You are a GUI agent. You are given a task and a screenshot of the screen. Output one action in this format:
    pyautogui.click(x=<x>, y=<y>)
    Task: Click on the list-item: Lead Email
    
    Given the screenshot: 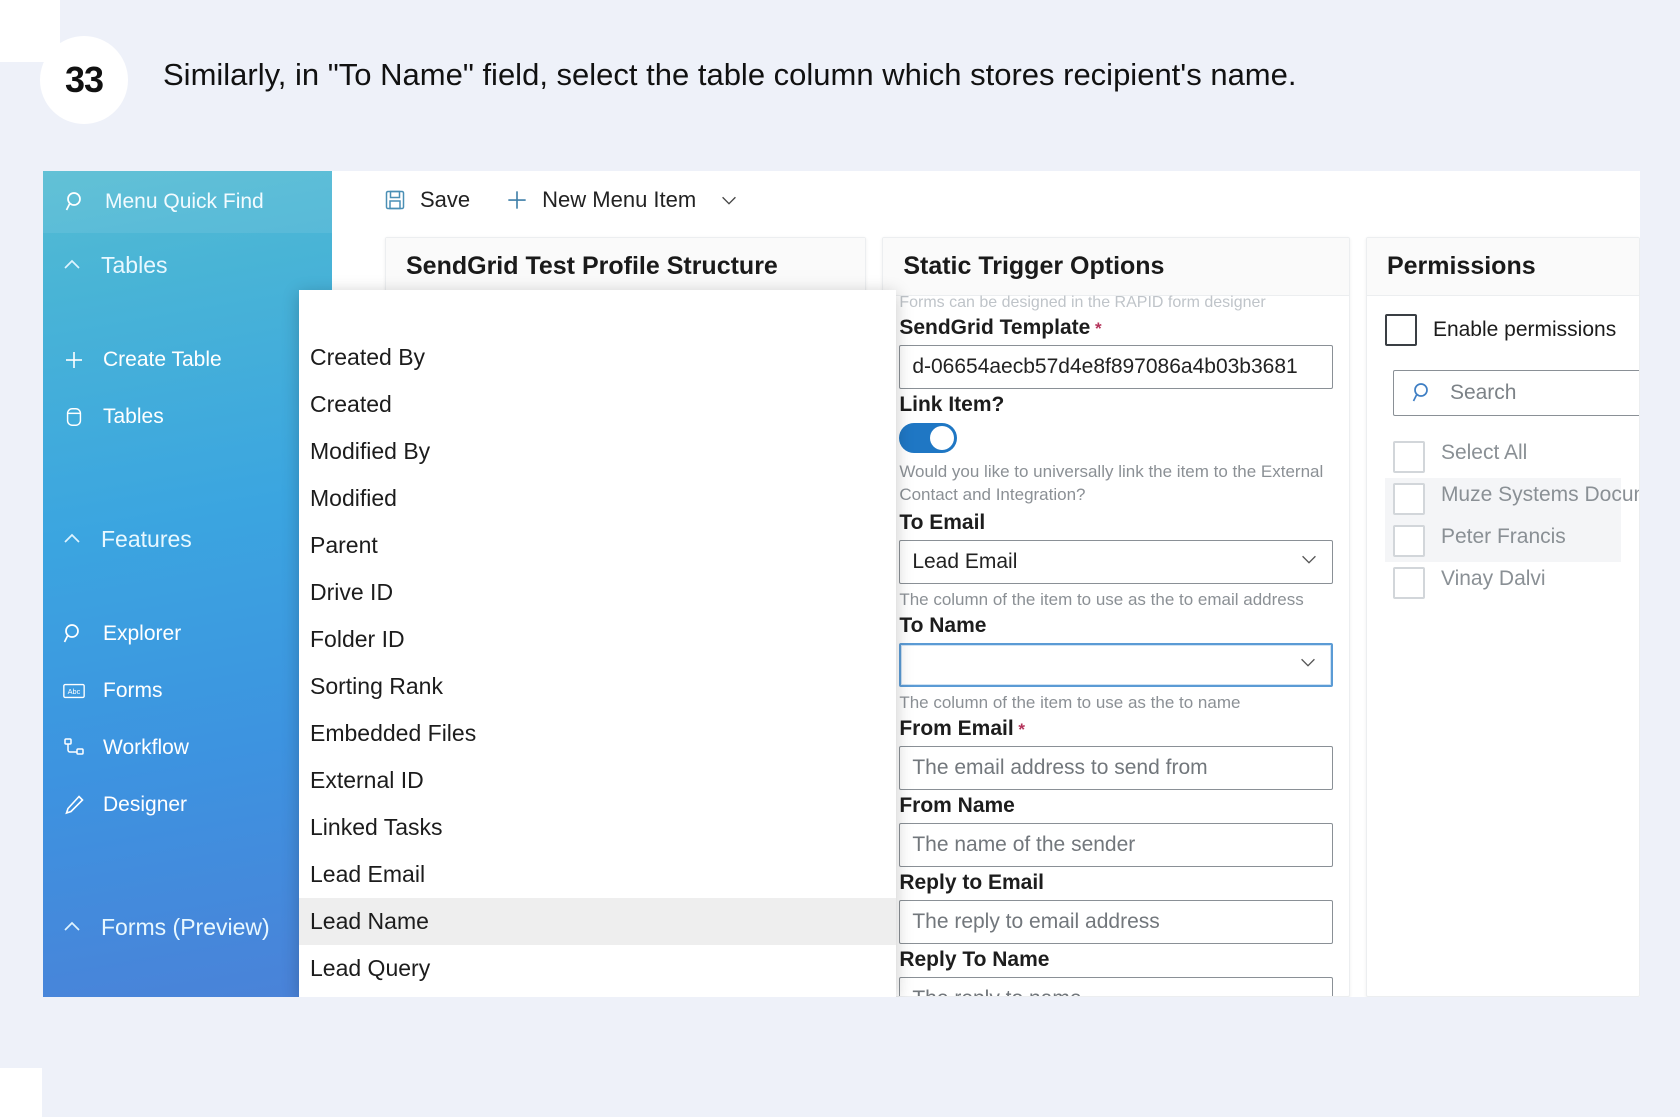 What is the action you would take?
    pyautogui.click(x=597, y=874)
    